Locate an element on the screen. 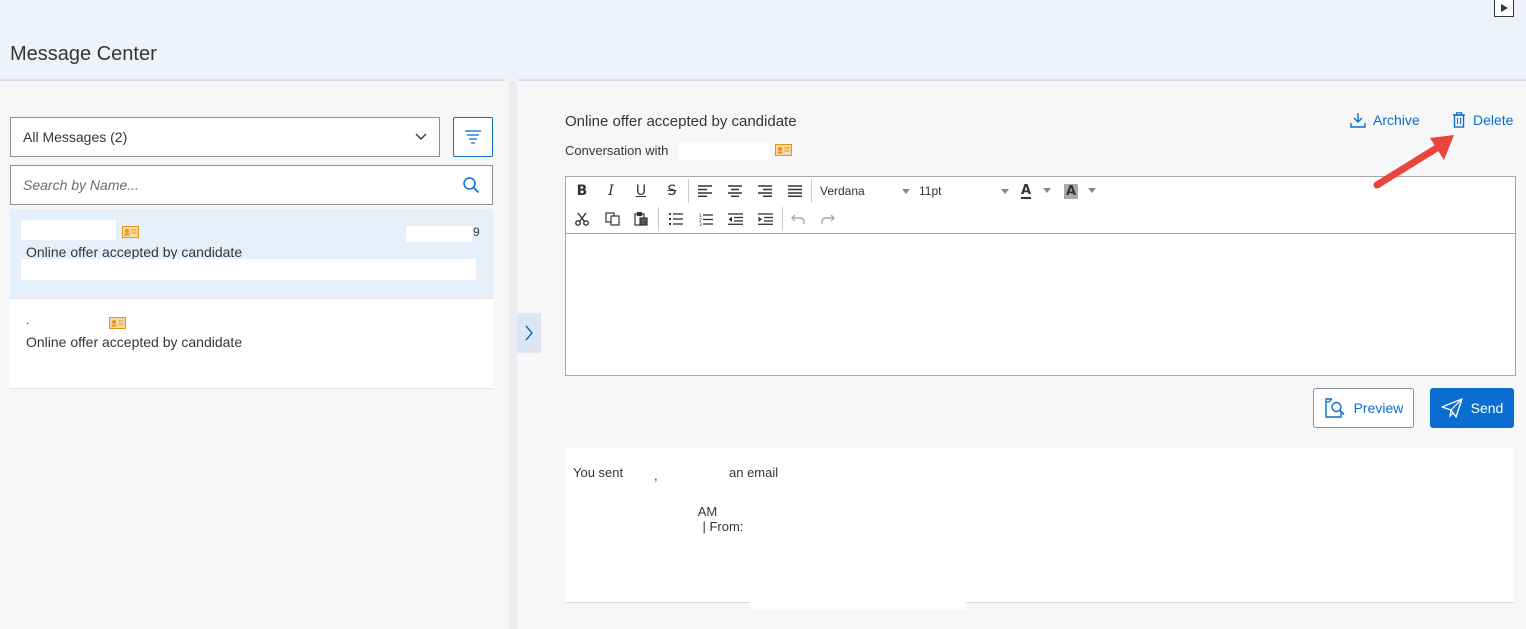 This screenshot has width=1526, height=629. item-name: . is located at coordinates (28, 320).